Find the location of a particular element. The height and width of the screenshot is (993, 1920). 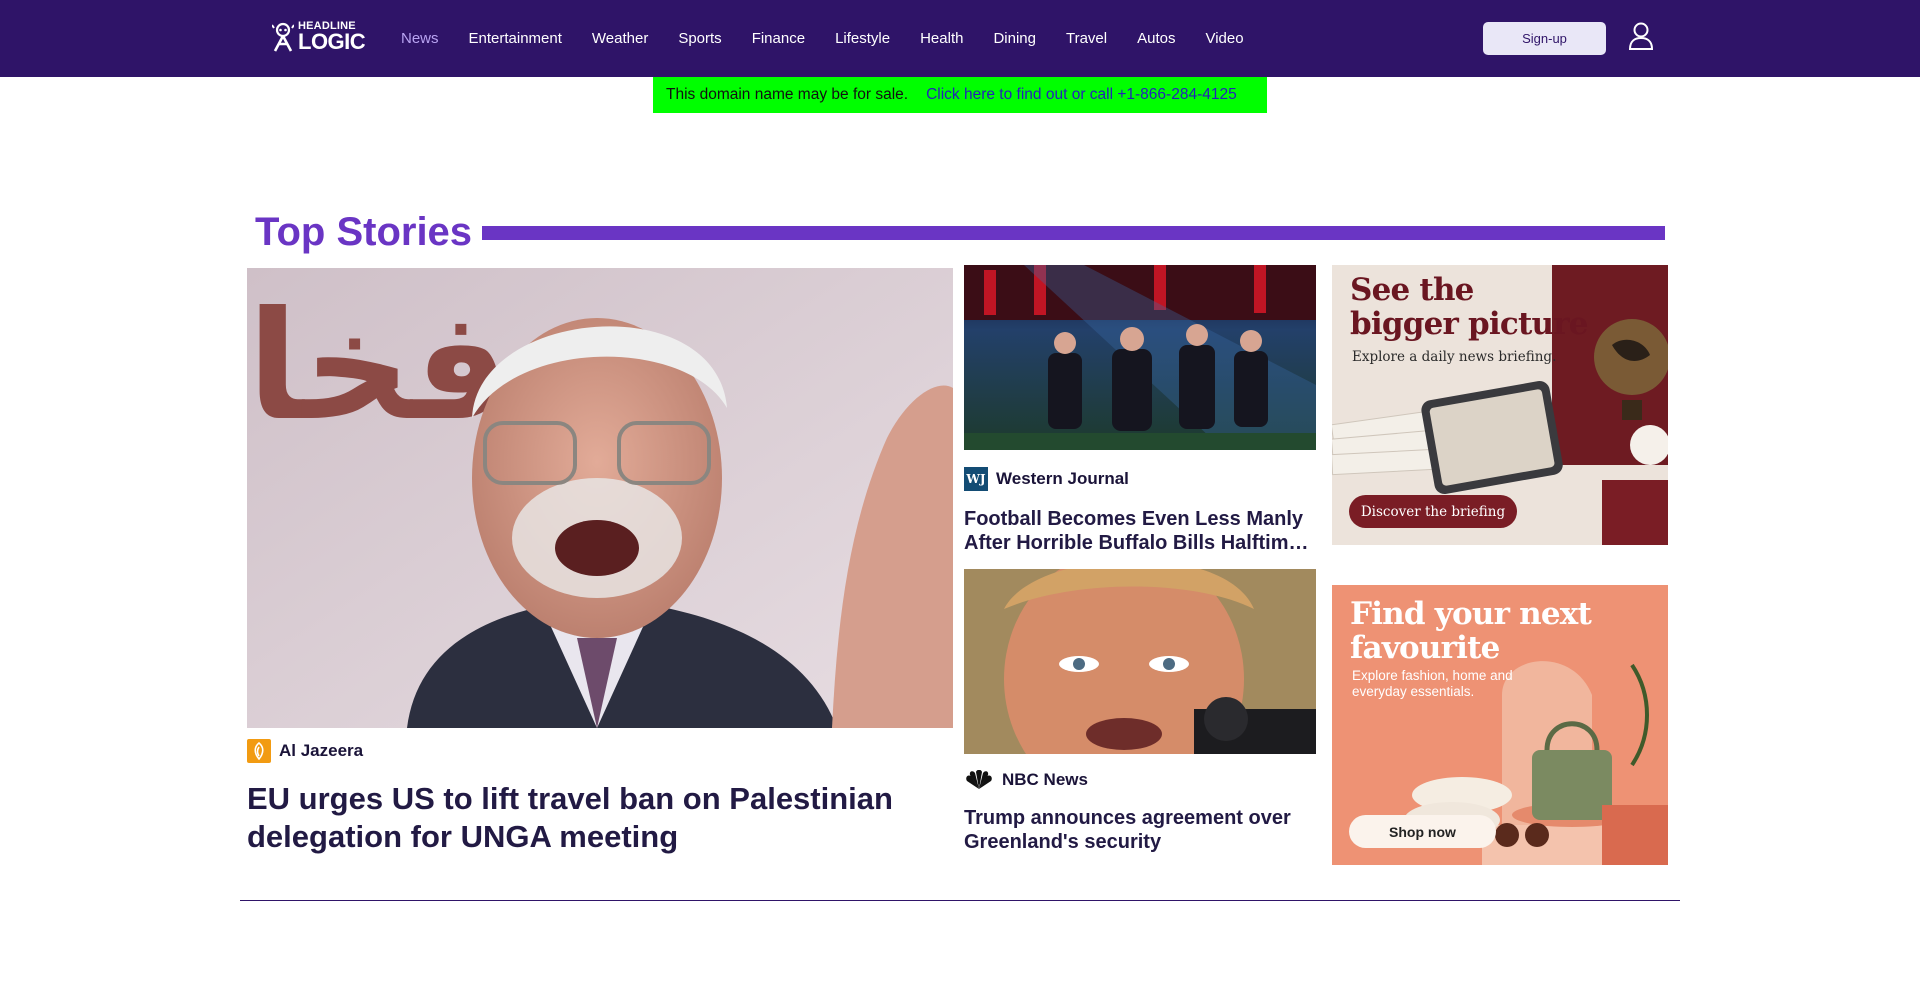

wall-arabic-text: فخا is located at coordinates (378, 367).